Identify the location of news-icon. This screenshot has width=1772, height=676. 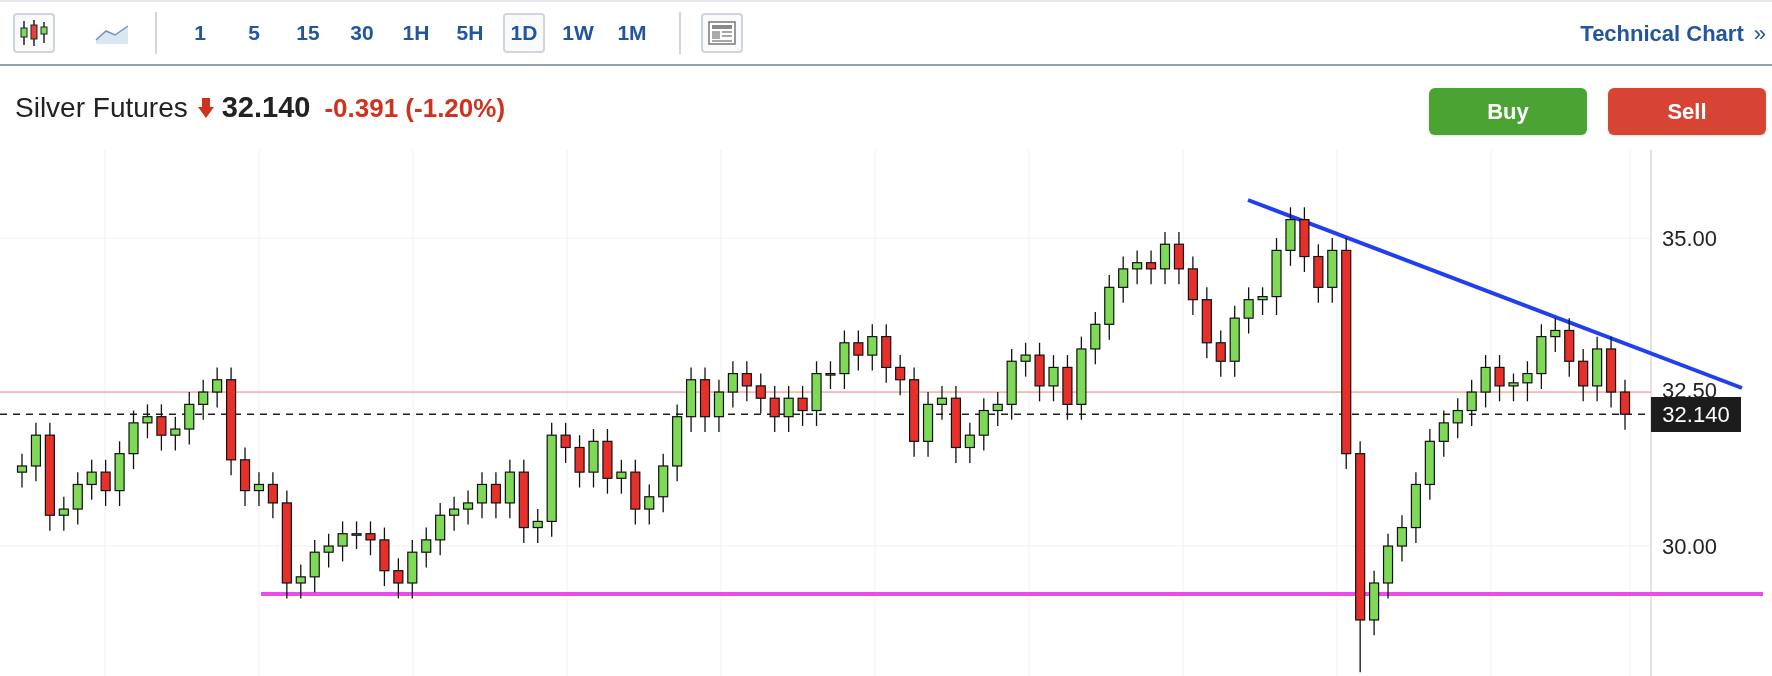
(722, 33).